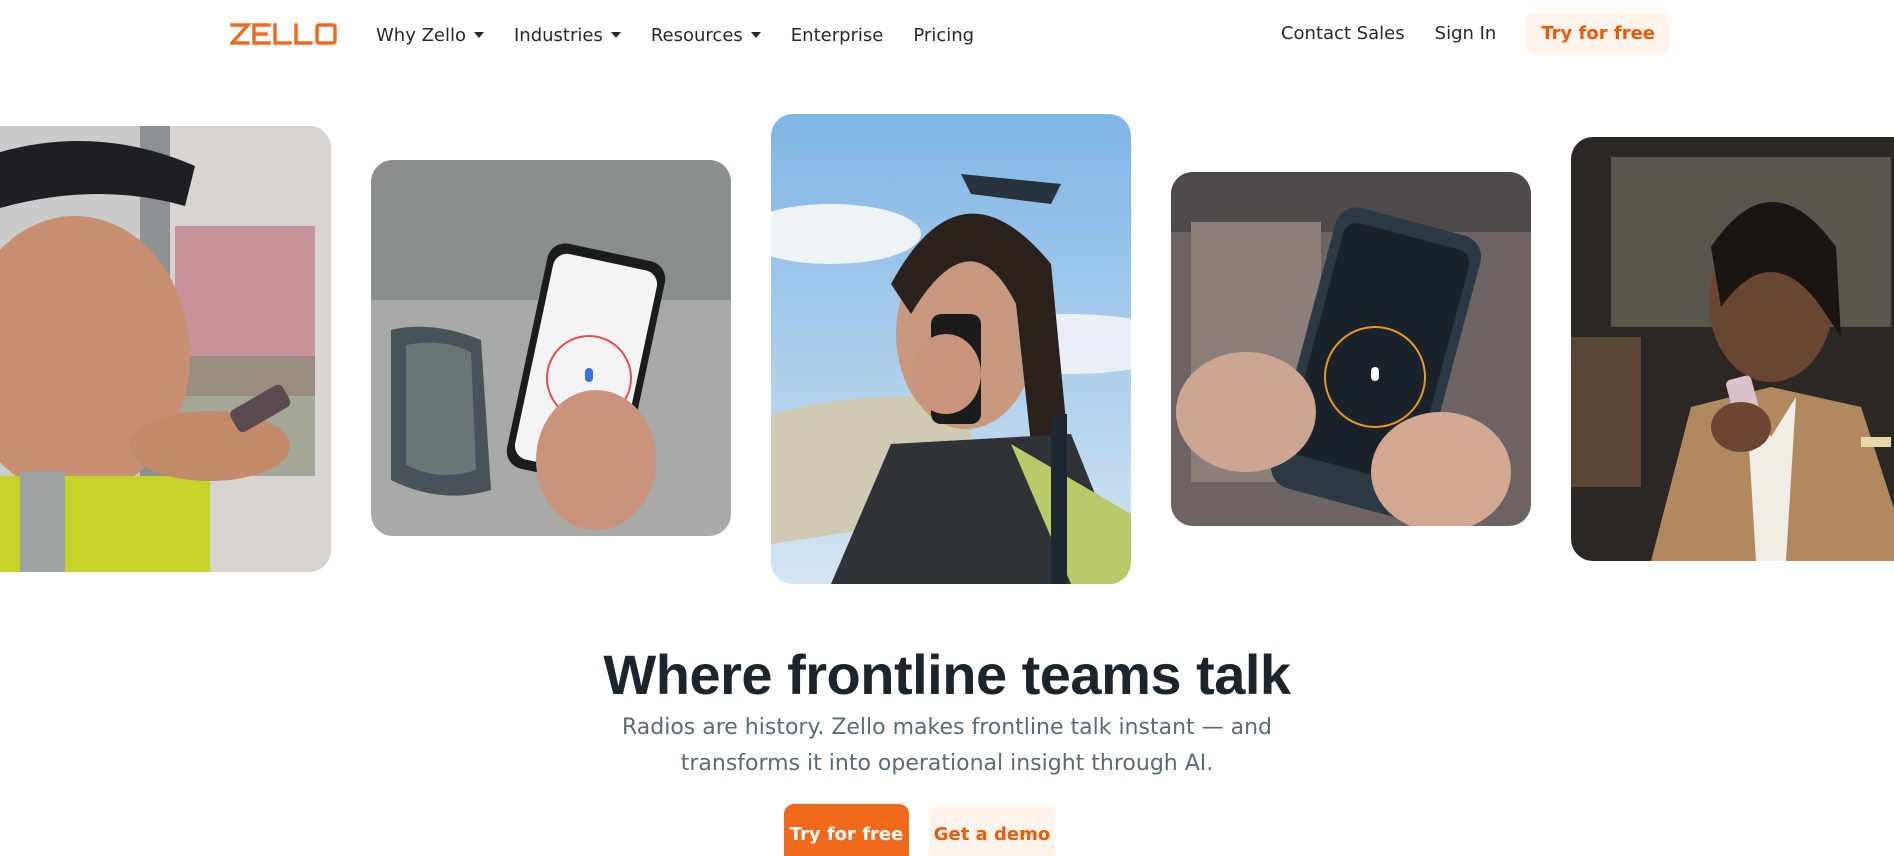 Image resolution: width=1894 pixels, height=856 pixels. I want to click on get-a-demo-button: Get a demo, so click(992, 830).